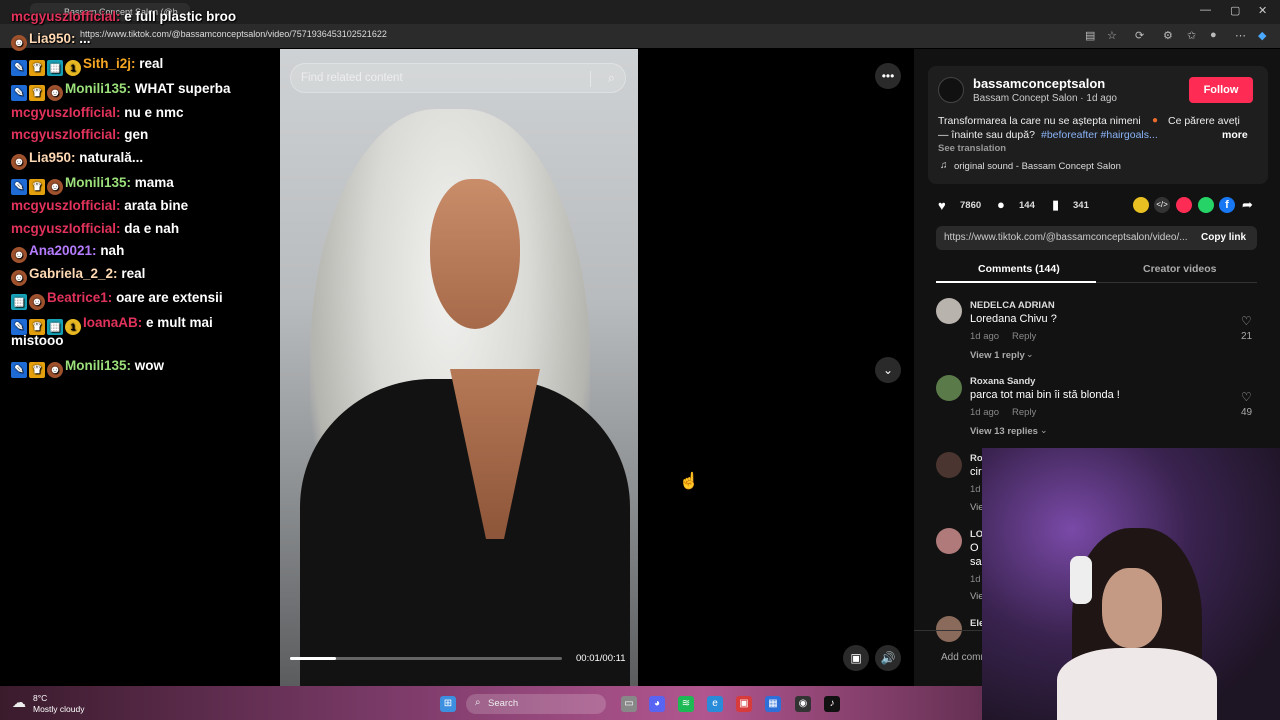 The height and width of the screenshot is (720, 1280). What do you see at coordinates (19, 187) in the screenshot?
I see `mod-badge-icon: ✎` at bounding box center [19, 187].